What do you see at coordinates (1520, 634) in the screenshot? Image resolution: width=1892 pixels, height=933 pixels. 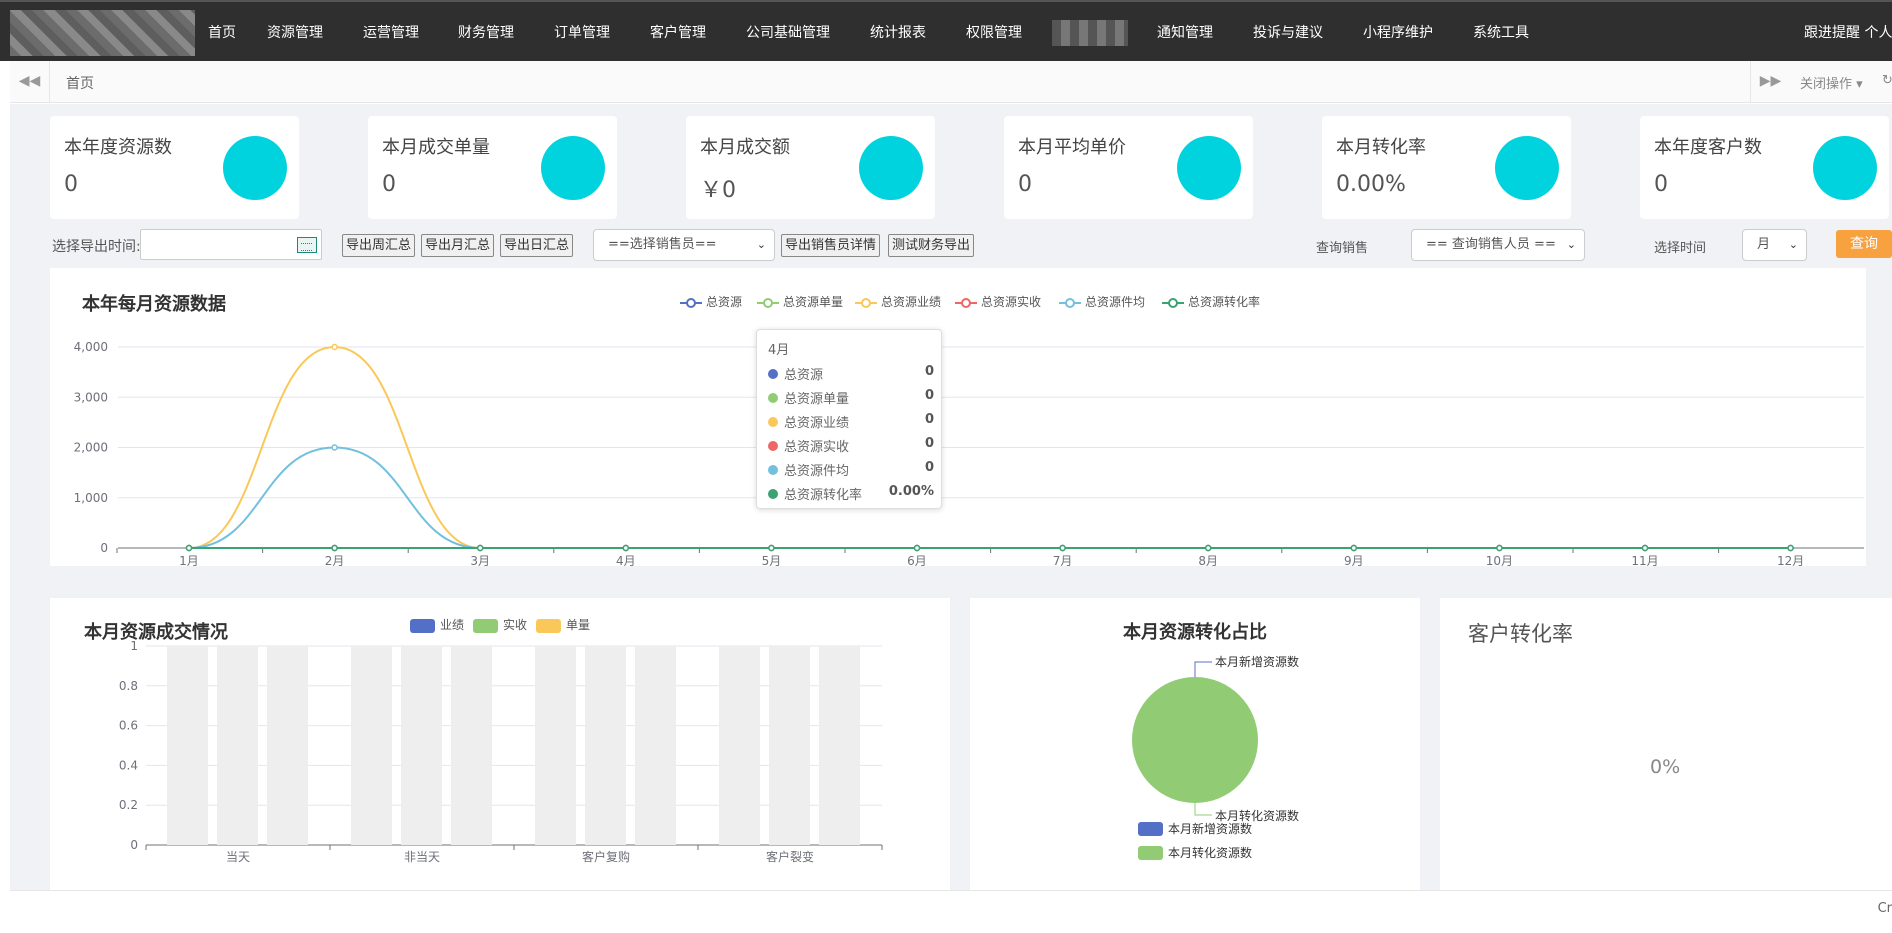 I see `customer-conversion-title: 客户转化率` at bounding box center [1520, 634].